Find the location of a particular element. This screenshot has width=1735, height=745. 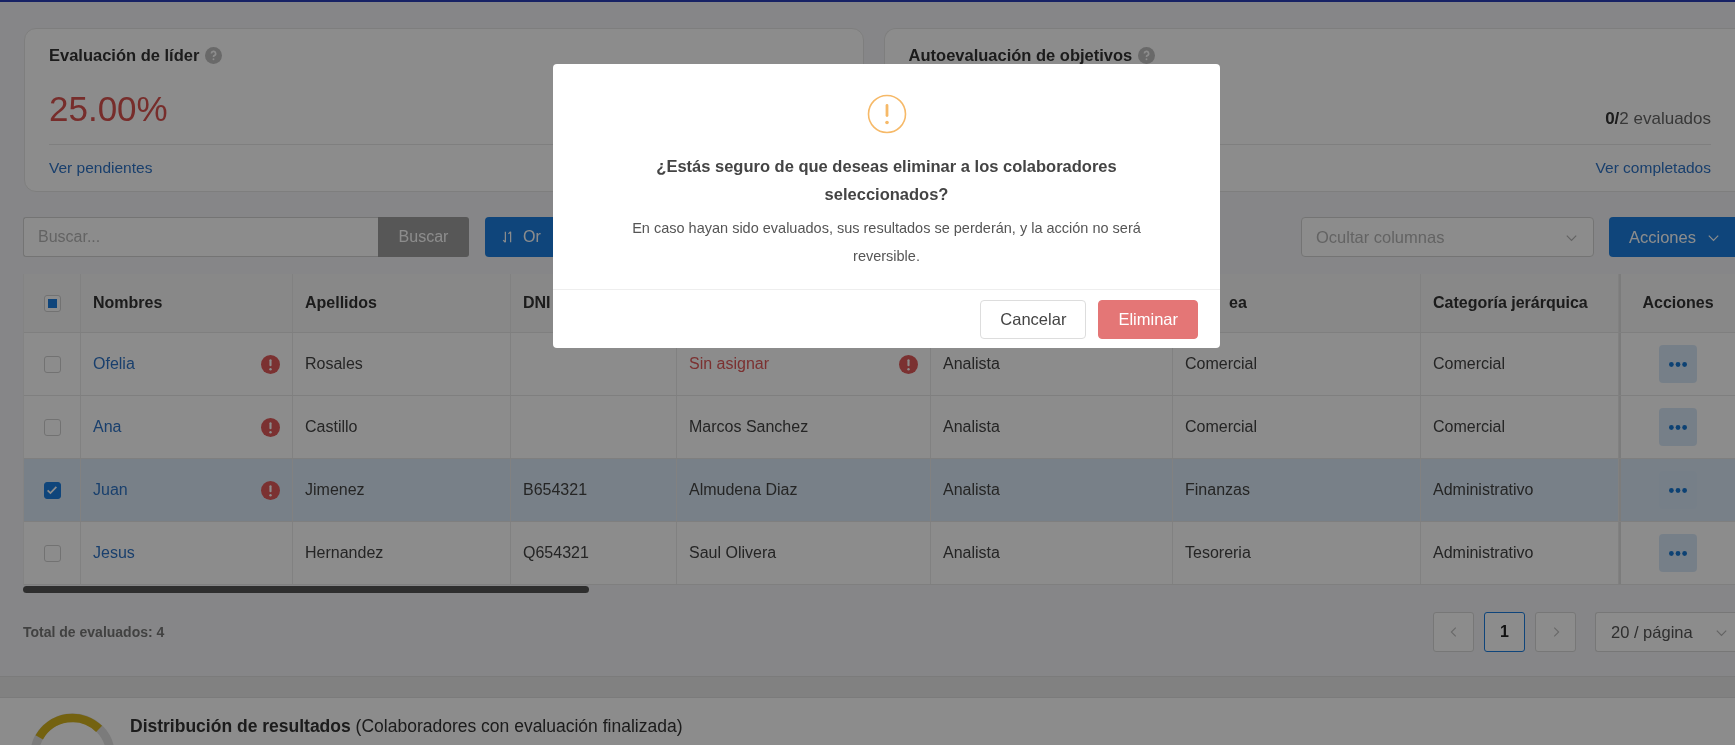

dialog-title: ¿Estás seguro de que deseas eliminar a los colaboradores seleccionados? is located at coordinates (886, 180).